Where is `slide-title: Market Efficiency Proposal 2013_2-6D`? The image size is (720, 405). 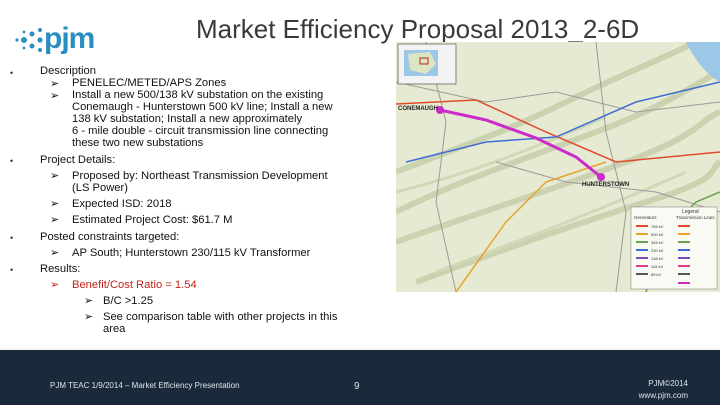 slide-title: Market Efficiency Proposal 2013_2-6D is located at coordinates (418, 29).